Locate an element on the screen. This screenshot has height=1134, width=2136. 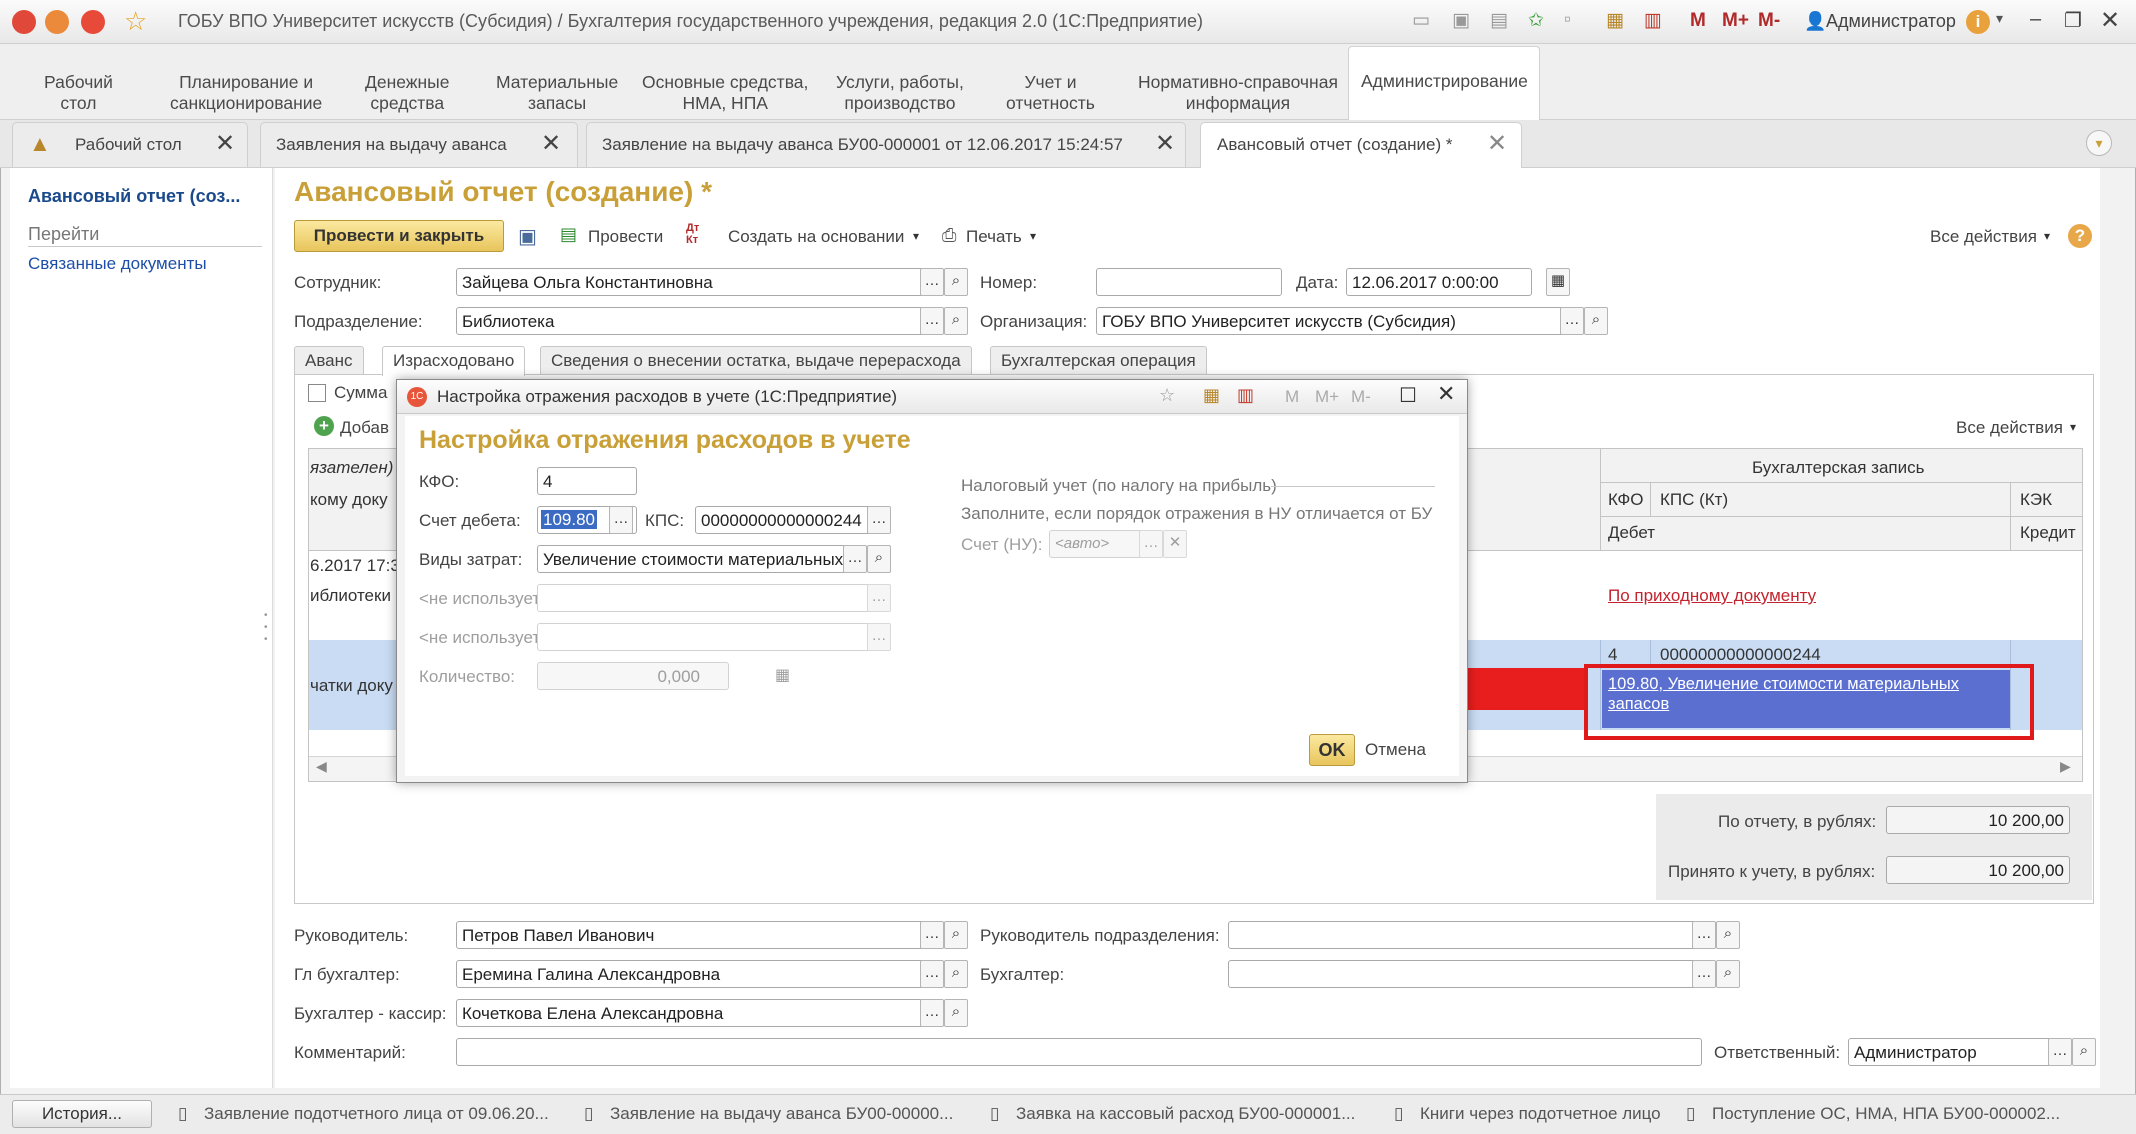
history-icon is located at coordinates (93, 22).